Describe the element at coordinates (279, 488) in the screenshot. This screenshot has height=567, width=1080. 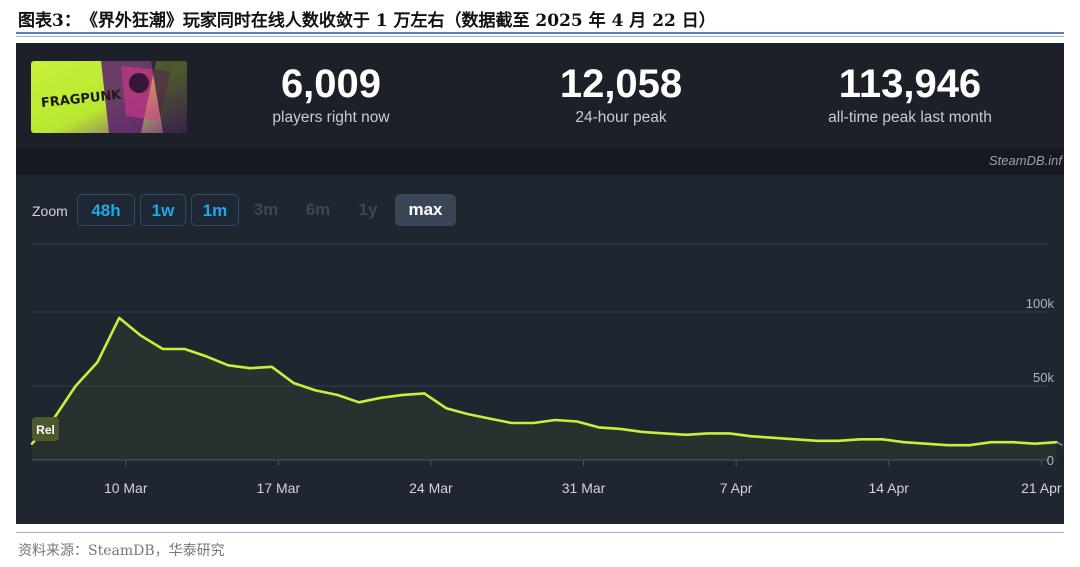
I see `x-tick-label: 17 Mar` at that location.